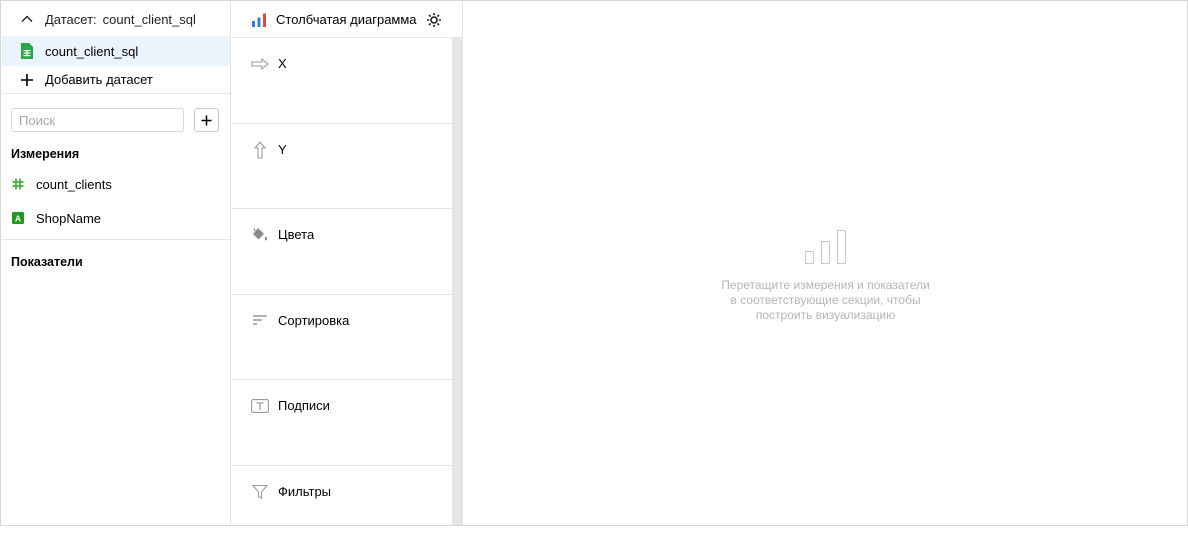  What do you see at coordinates (825, 300) in the screenshot?
I see `empty-state-line-2: в соответствующие секции, чтобы` at bounding box center [825, 300].